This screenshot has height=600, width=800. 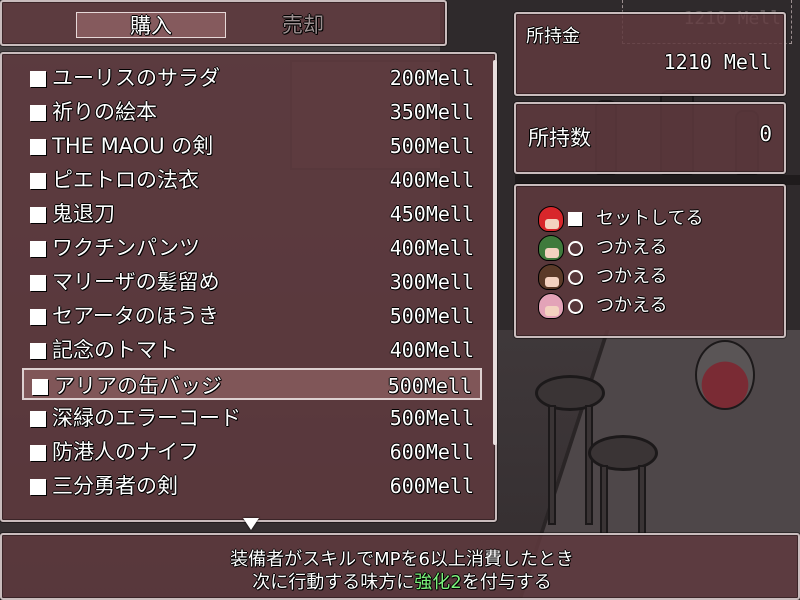 I want to click on item-price: 300Mell, so click(x=431, y=282).